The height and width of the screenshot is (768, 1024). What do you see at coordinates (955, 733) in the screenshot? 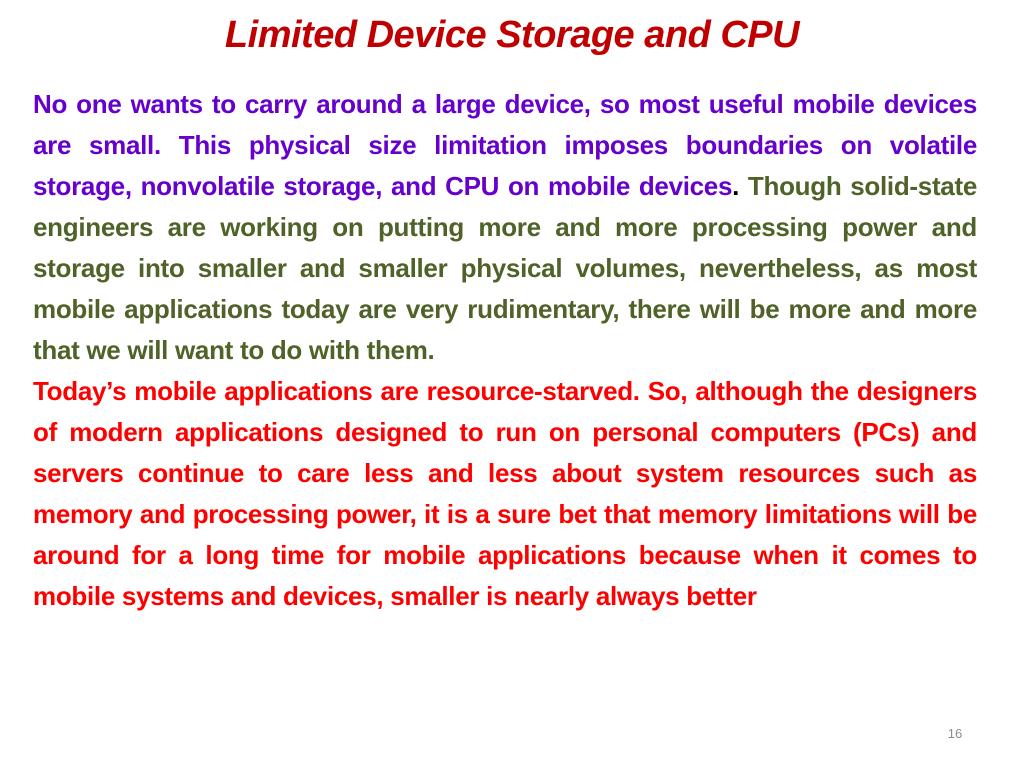
I see `page-number: 16` at bounding box center [955, 733].